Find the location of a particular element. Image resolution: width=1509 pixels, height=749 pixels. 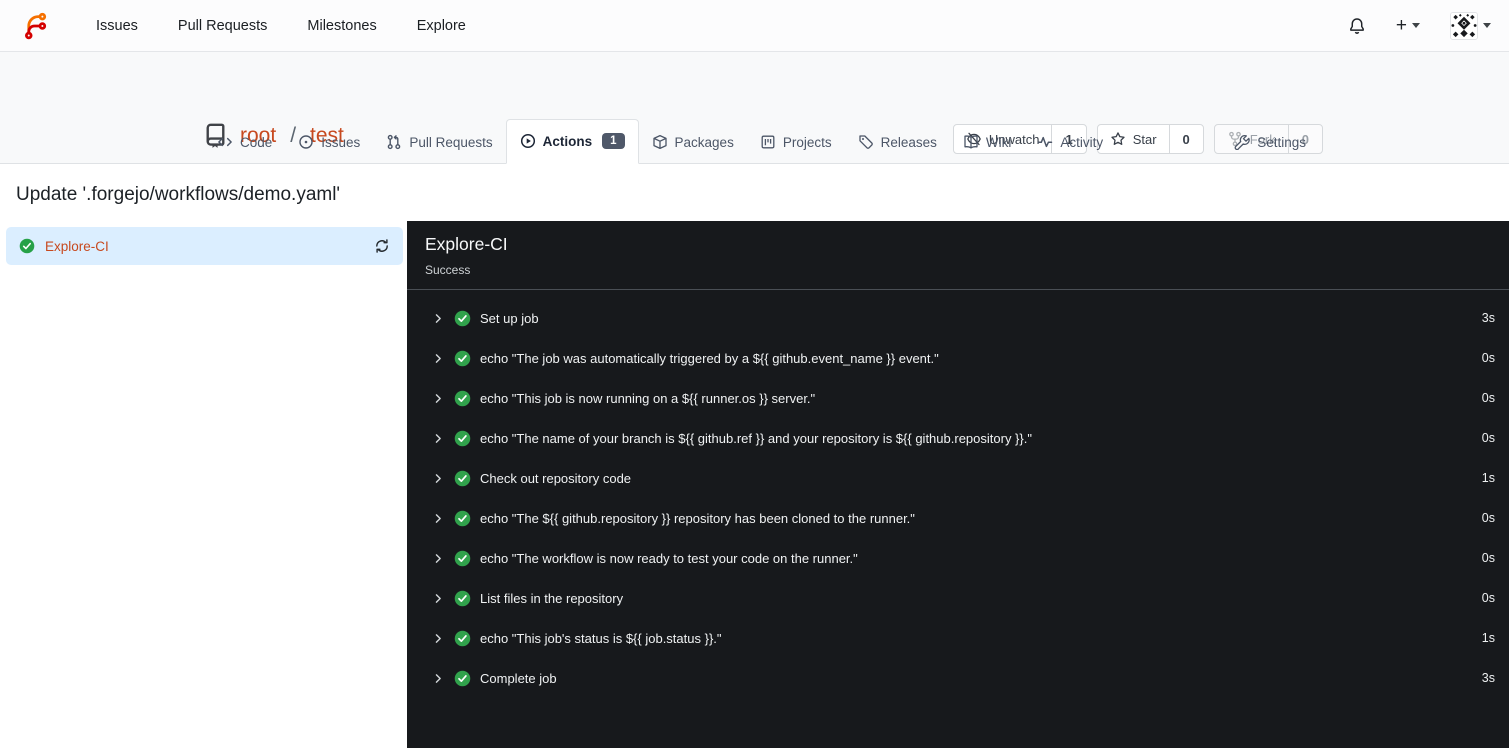

book-open-icon is located at coordinates (971, 142).